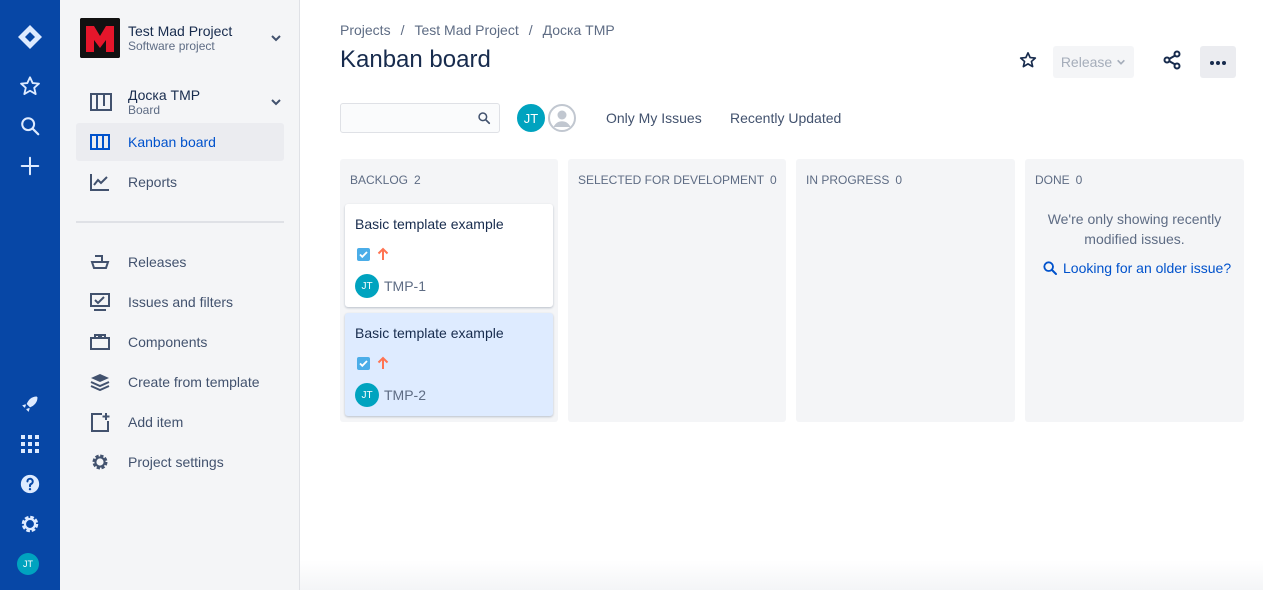 Image resolution: width=1263 pixels, height=590 pixels. What do you see at coordinates (531, 118) in the screenshot?
I see `assignee-filter-avatar: JT` at bounding box center [531, 118].